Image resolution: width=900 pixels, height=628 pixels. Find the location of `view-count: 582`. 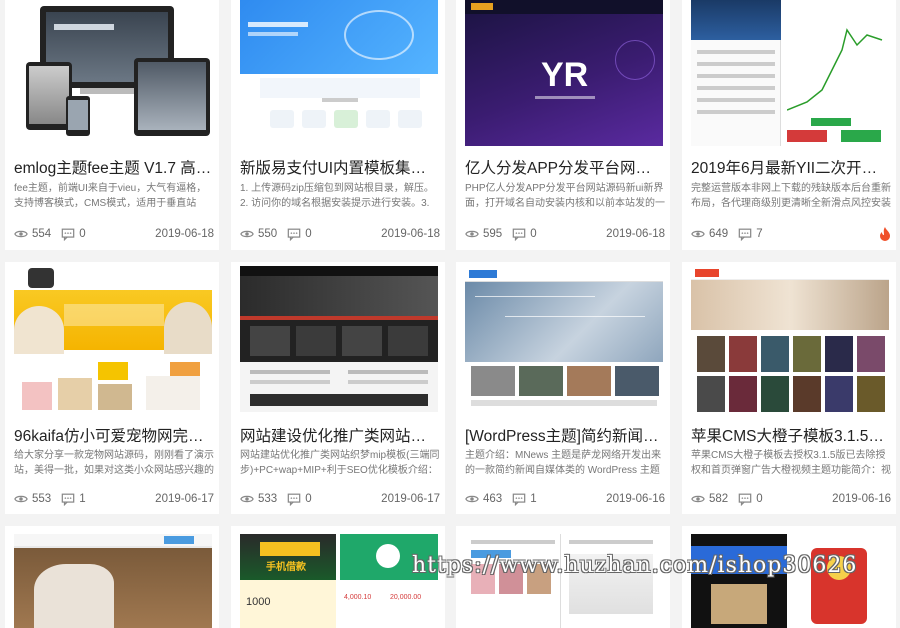

view-count: 582 is located at coordinates (719, 499).